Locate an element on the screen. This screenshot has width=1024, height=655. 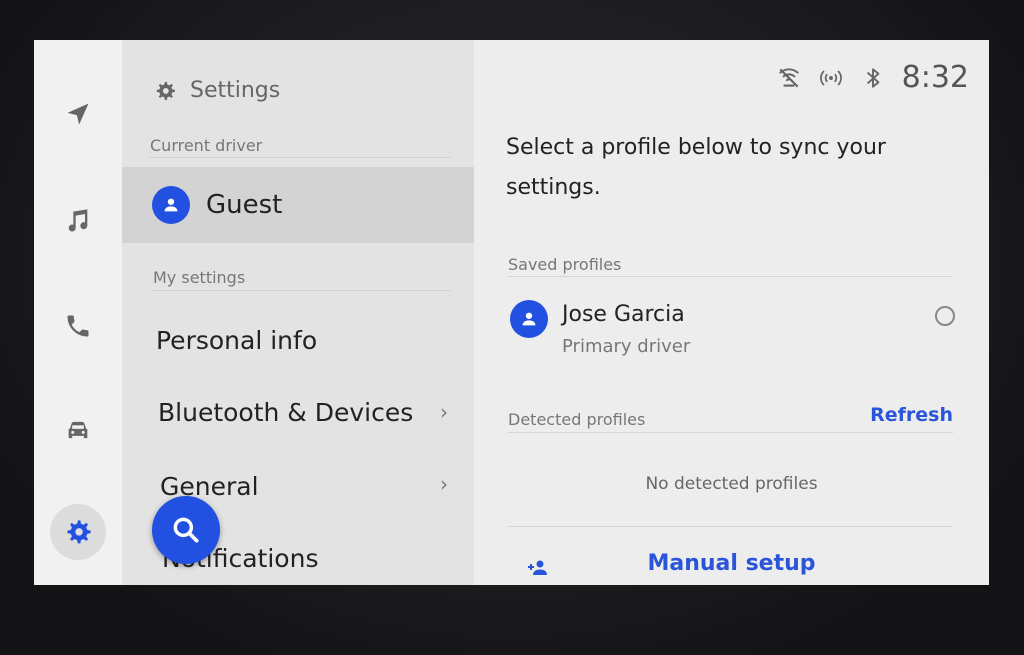
rail-phone-button is located at coordinates (78, 326).